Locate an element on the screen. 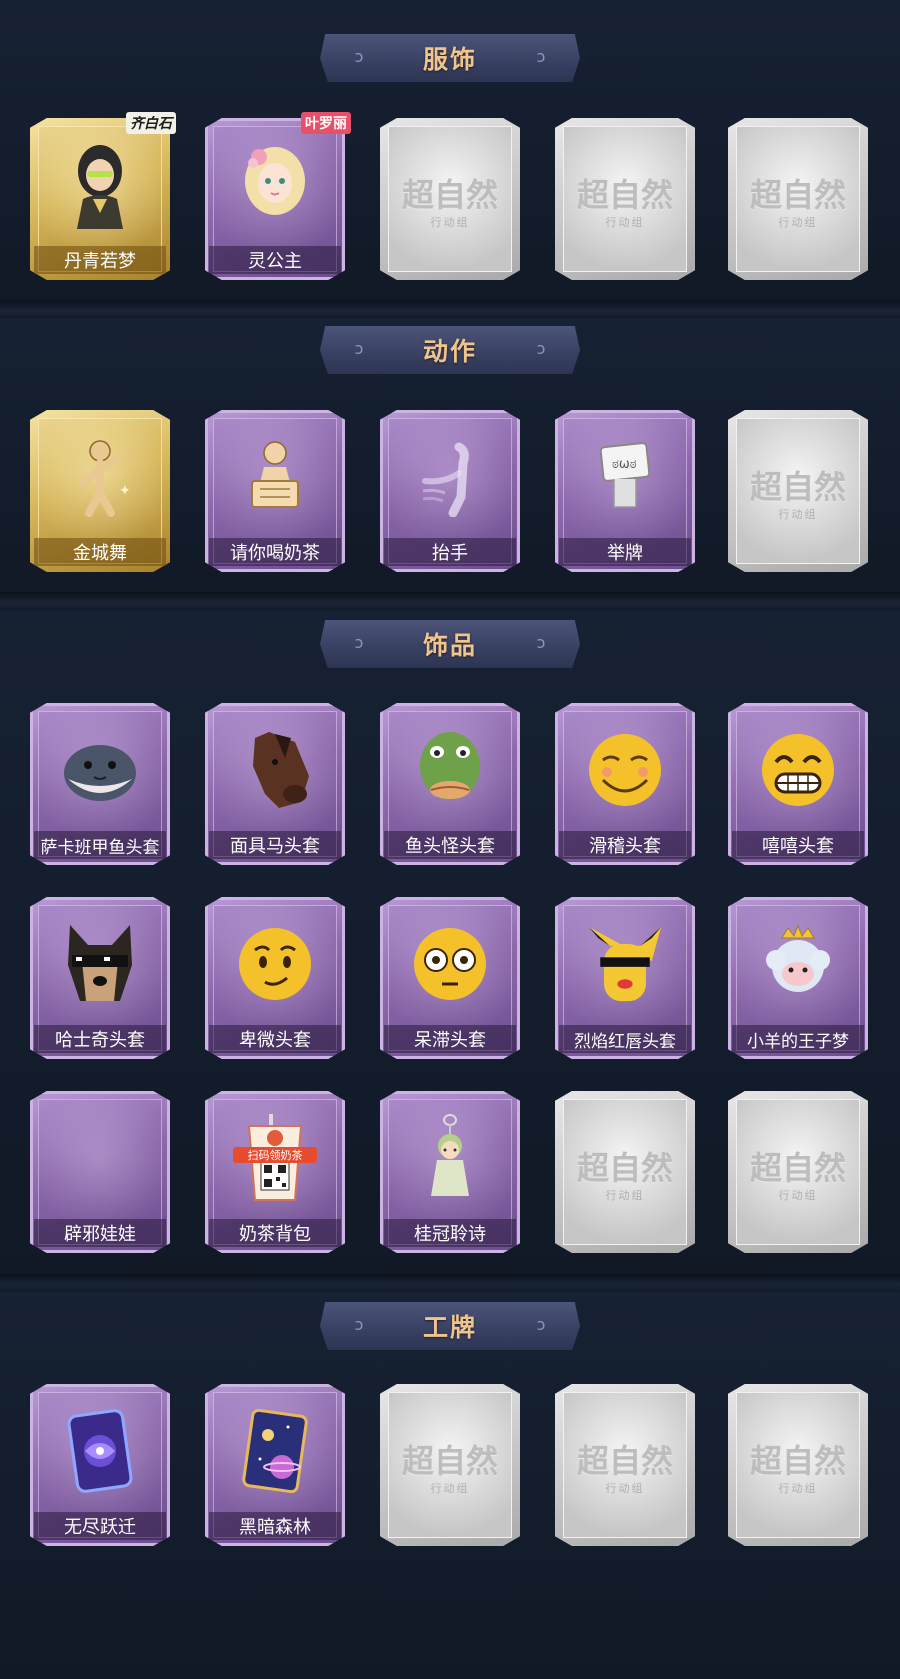 The height and width of the screenshot is (1679, 900). card-label: 丹青若梦 is located at coordinates (100, 260).